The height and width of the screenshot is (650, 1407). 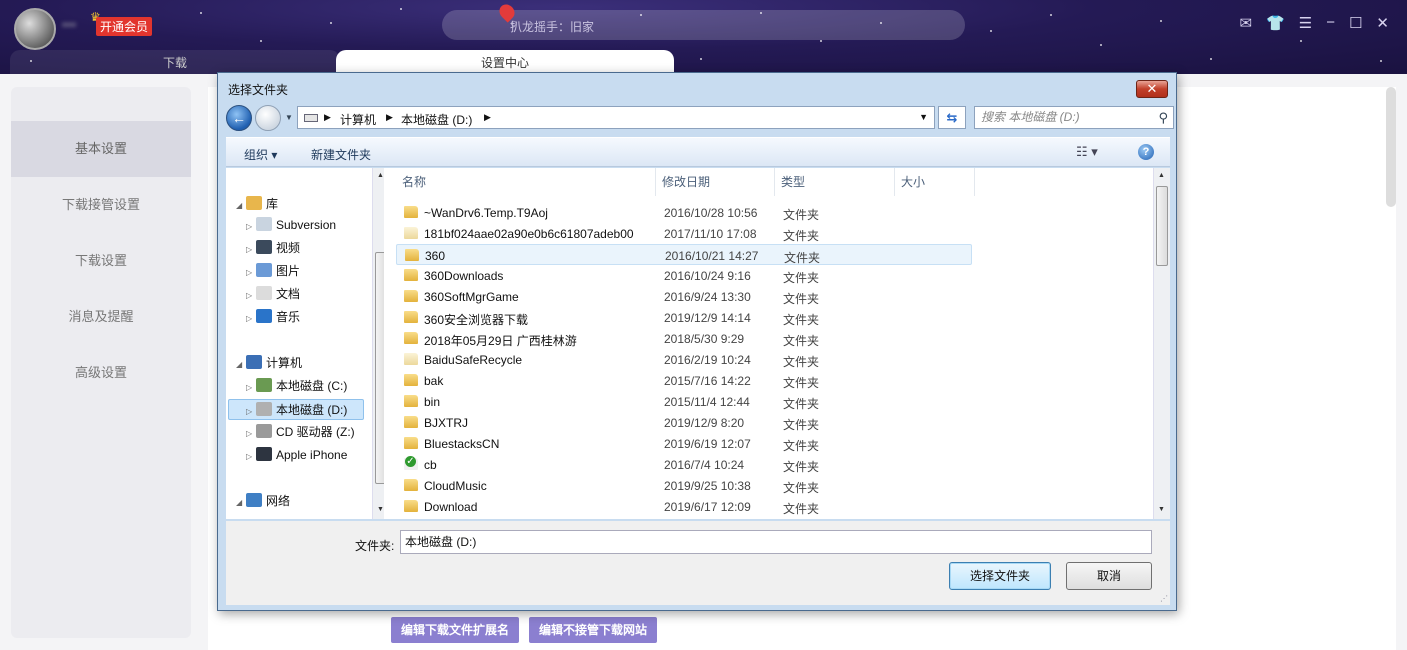 What do you see at coordinates (952, 117) in the screenshot?
I see `refresh-icon: ⇆` at bounding box center [952, 117].